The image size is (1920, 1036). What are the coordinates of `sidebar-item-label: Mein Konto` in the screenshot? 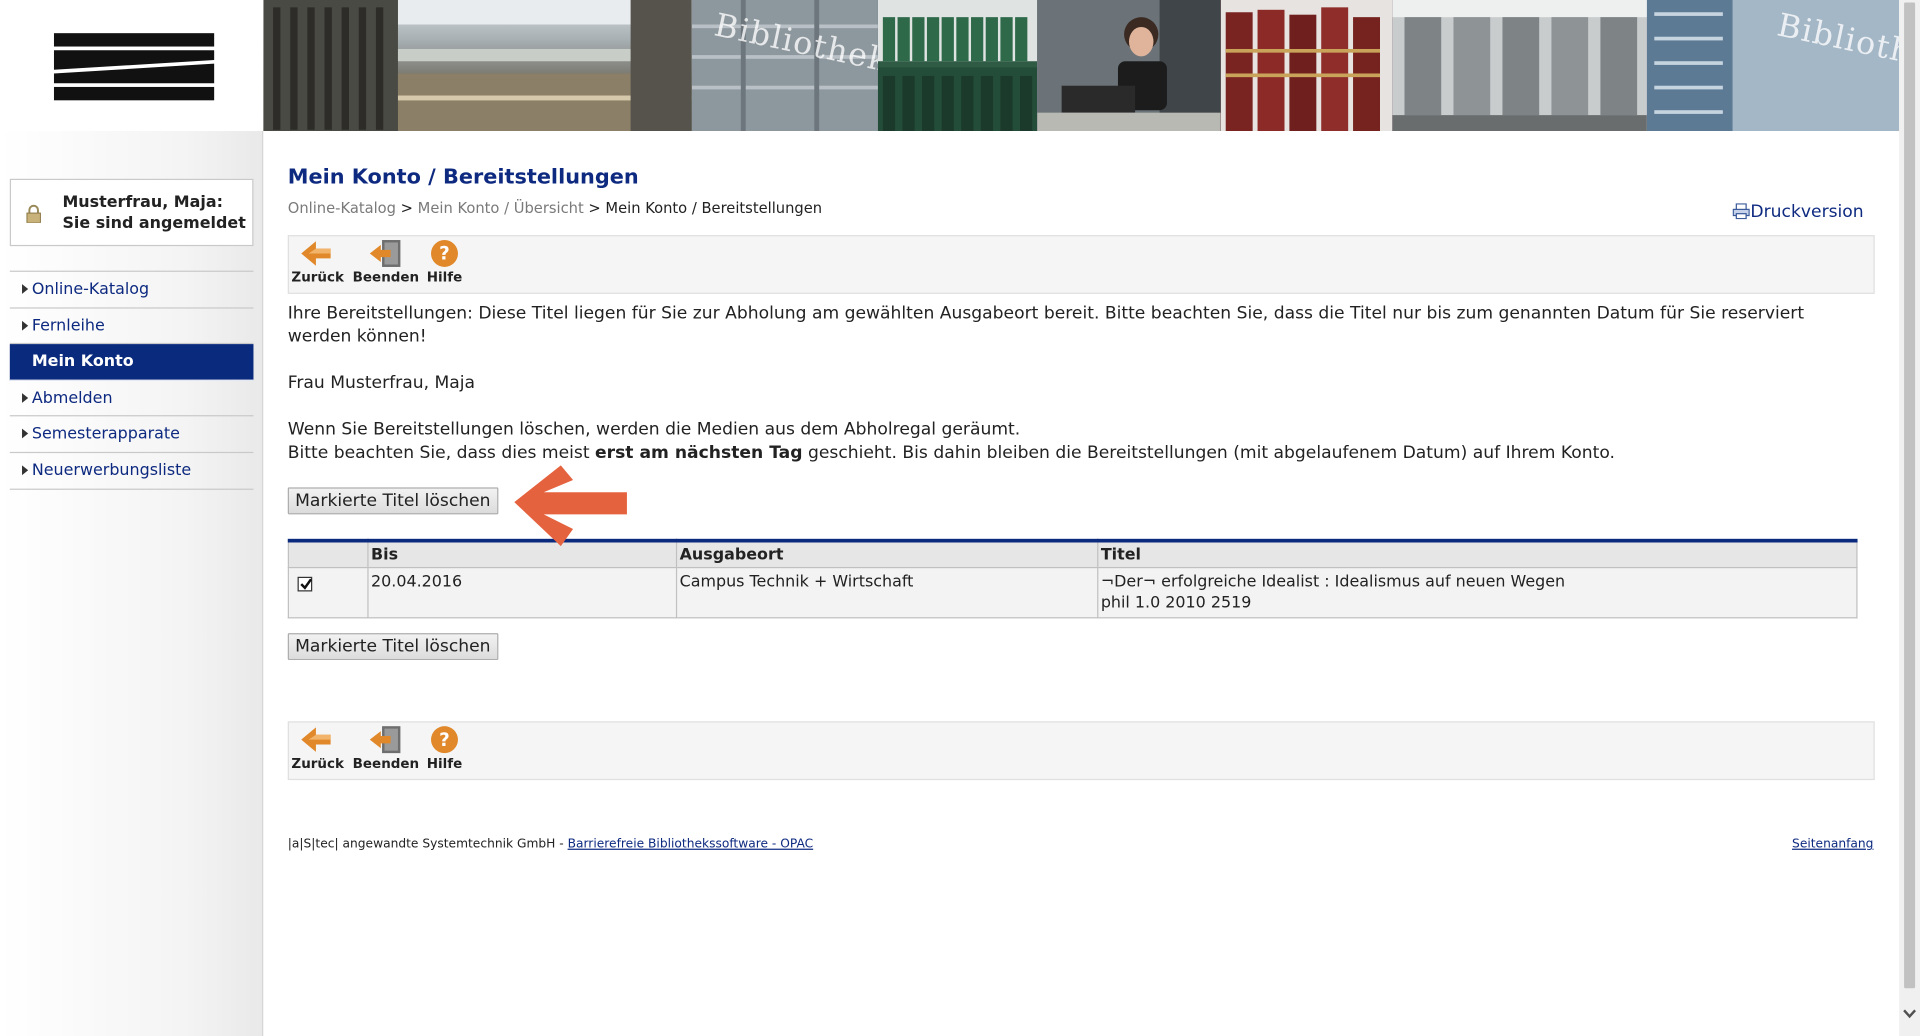 It's located at (82, 362).